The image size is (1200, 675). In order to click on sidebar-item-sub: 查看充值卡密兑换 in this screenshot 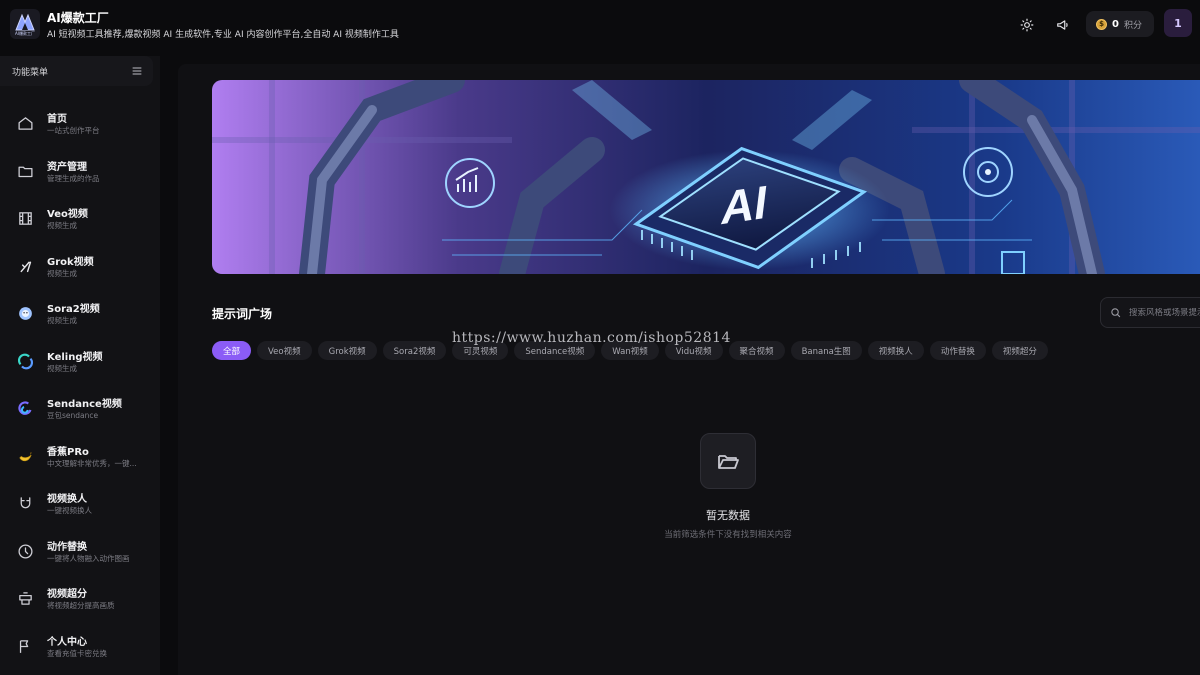, I will do `click(77, 653)`.